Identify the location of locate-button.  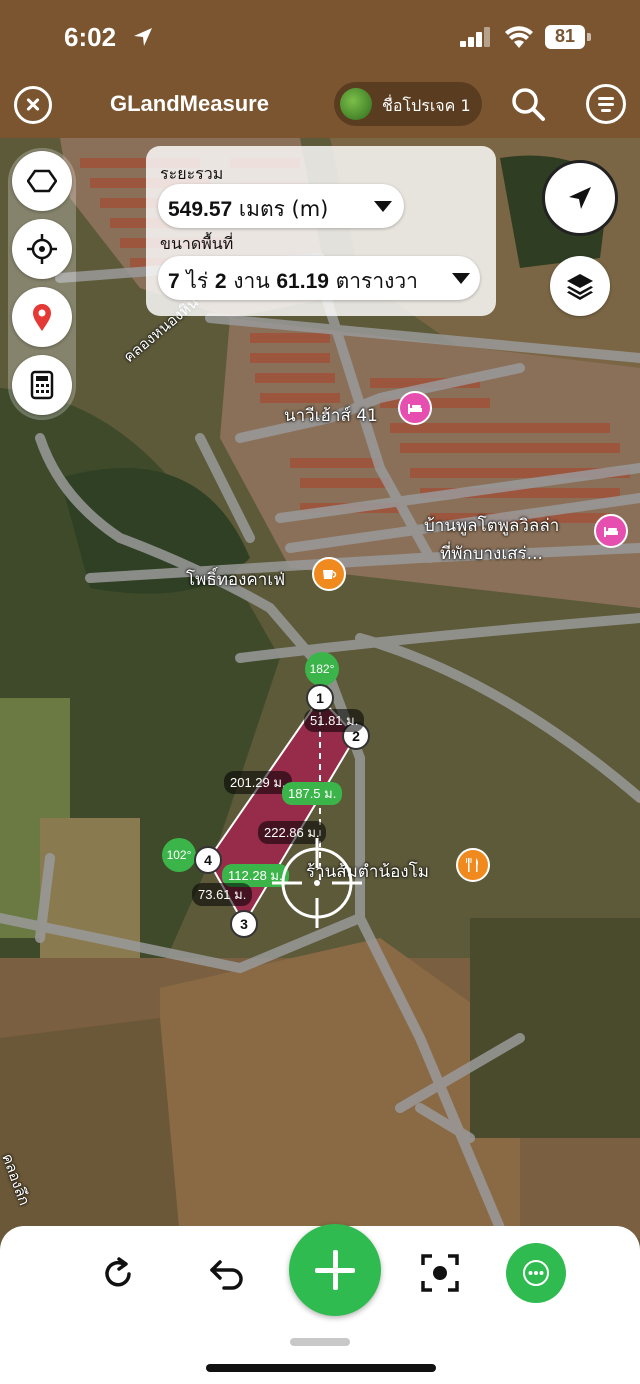
(42, 249).